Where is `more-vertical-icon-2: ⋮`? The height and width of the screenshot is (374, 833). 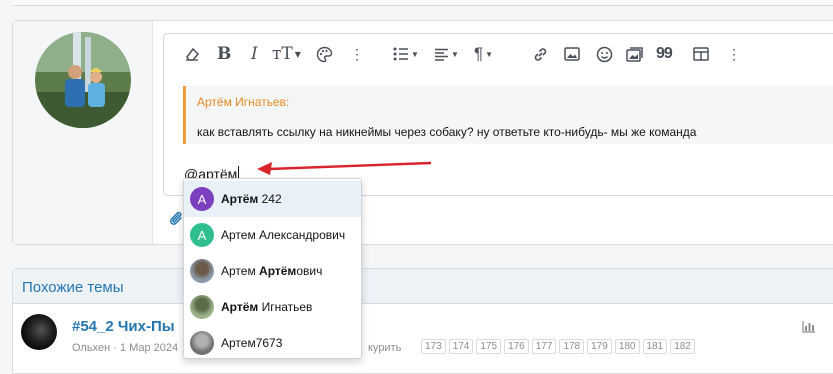
more-vertical-icon-2: ⋮ is located at coordinates (734, 54).